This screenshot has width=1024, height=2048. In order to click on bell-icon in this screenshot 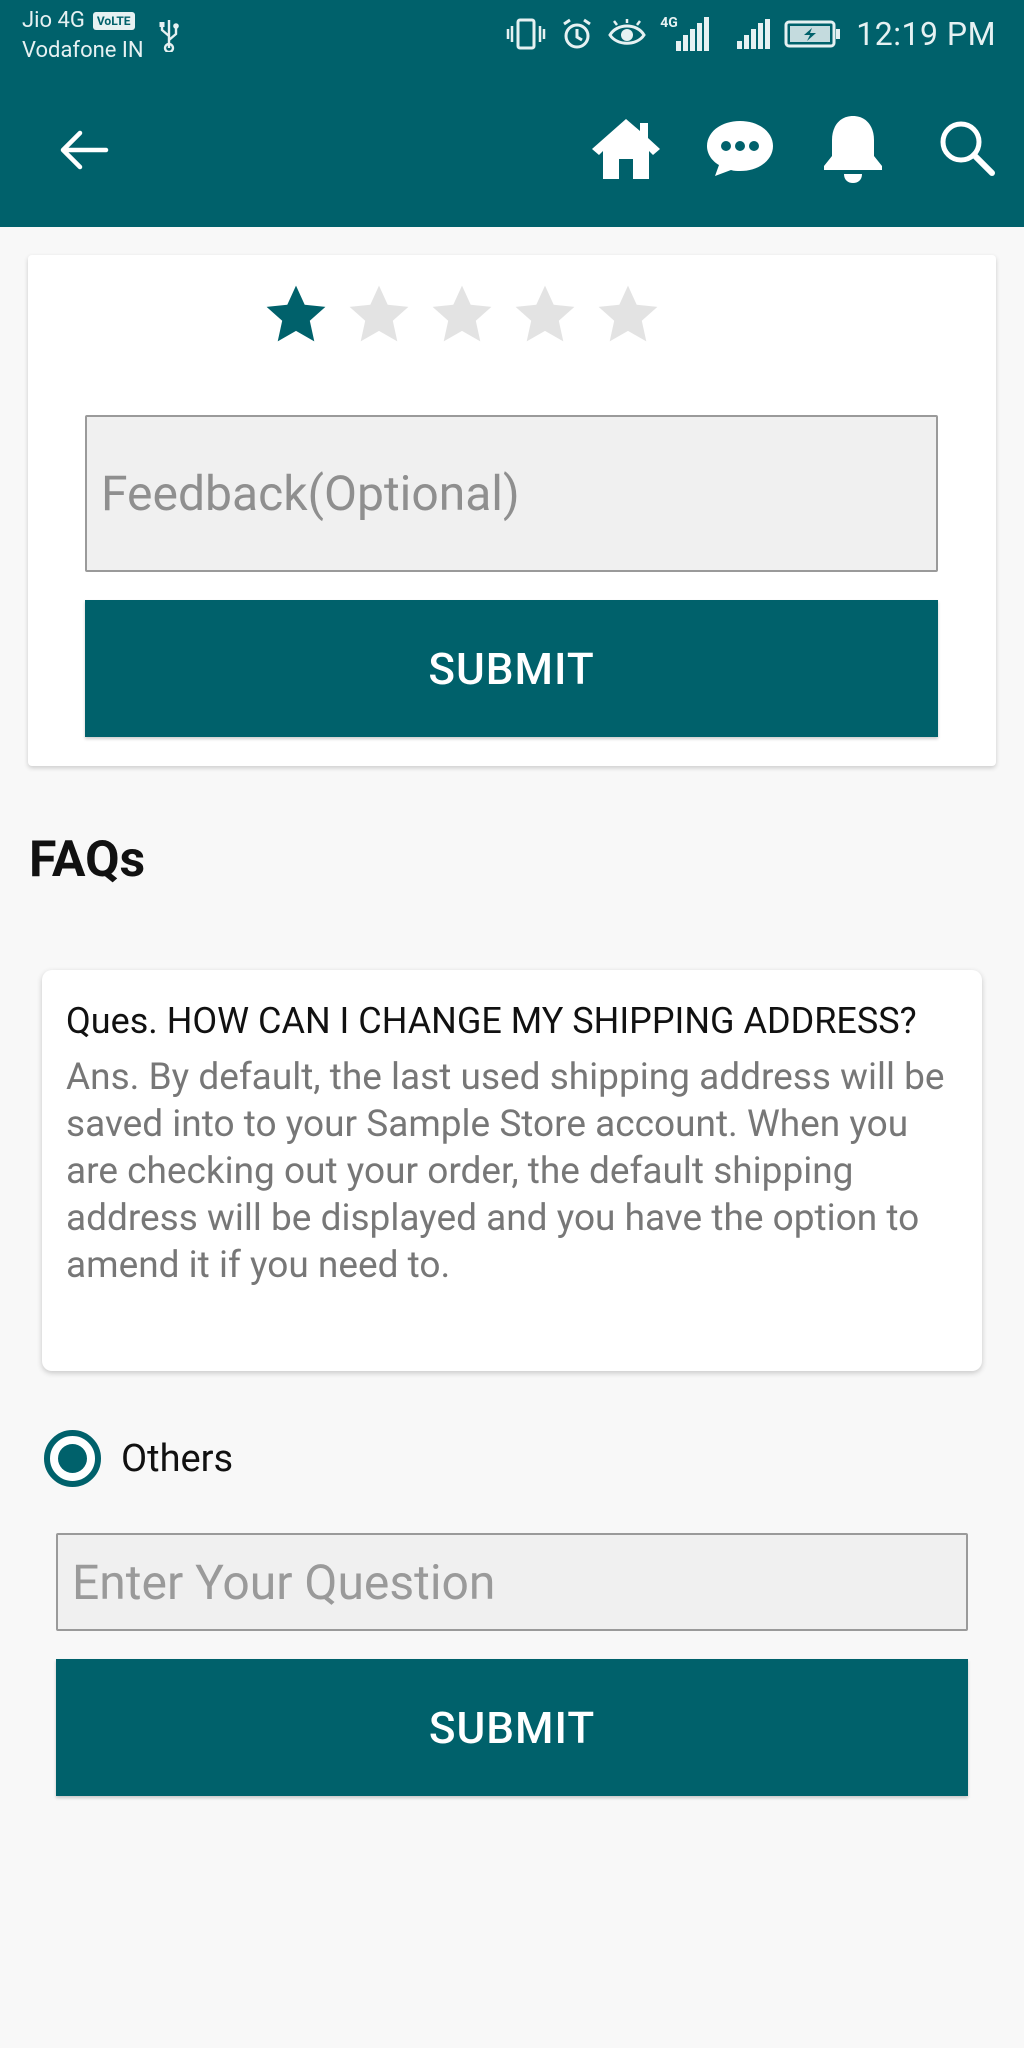, I will do `click(853, 149)`.